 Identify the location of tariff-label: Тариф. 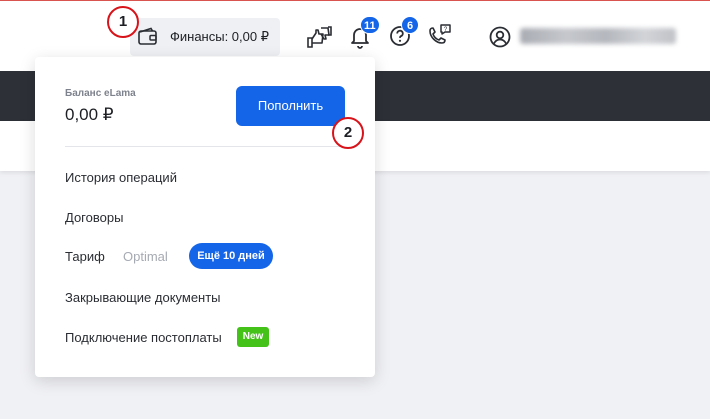
(85, 256).